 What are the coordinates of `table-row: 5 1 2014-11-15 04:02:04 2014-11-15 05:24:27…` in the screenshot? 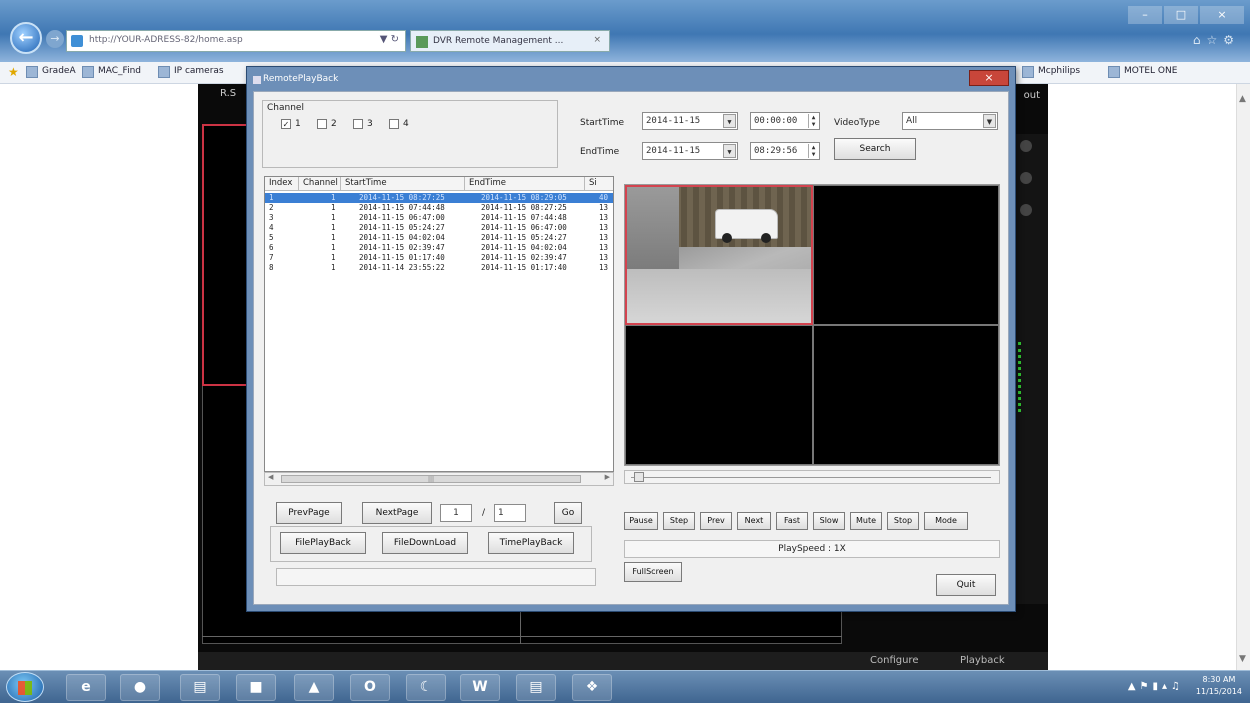 It's located at (439, 238).